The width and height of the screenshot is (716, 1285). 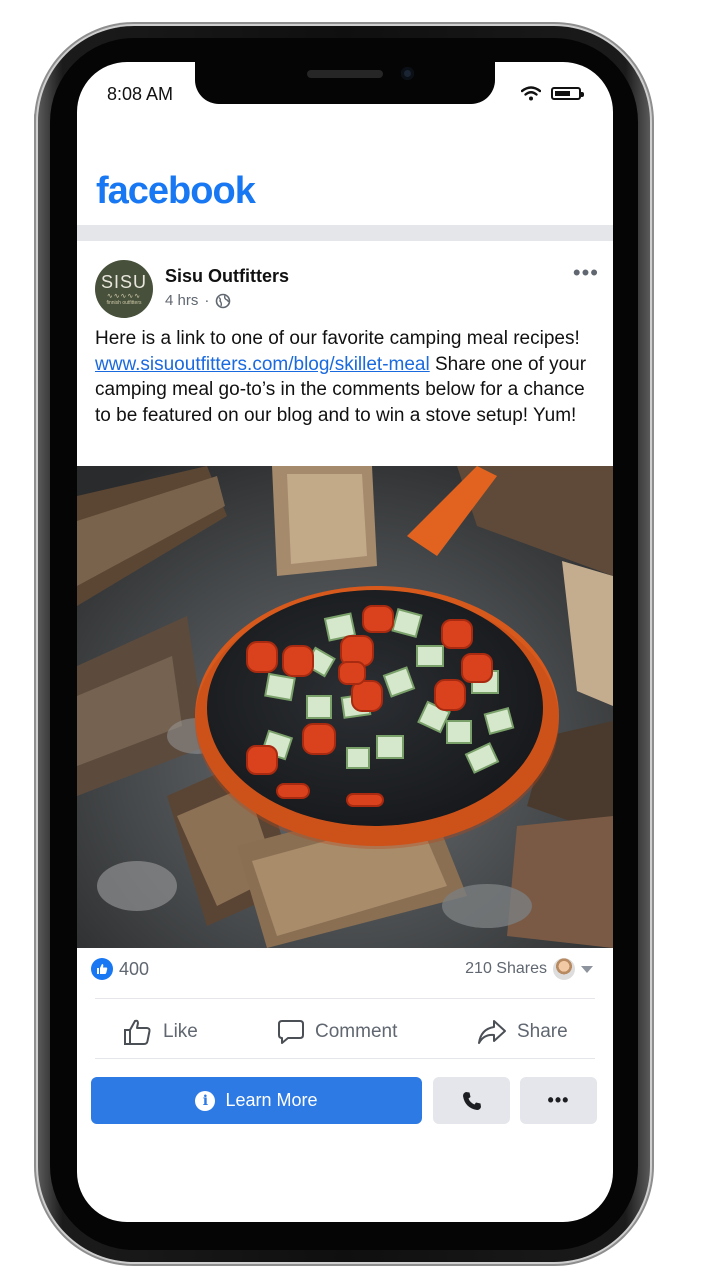 What do you see at coordinates (506, 968) in the screenshot?
I see `shares-count: 210 Shares` at bounding box center [506, 968].